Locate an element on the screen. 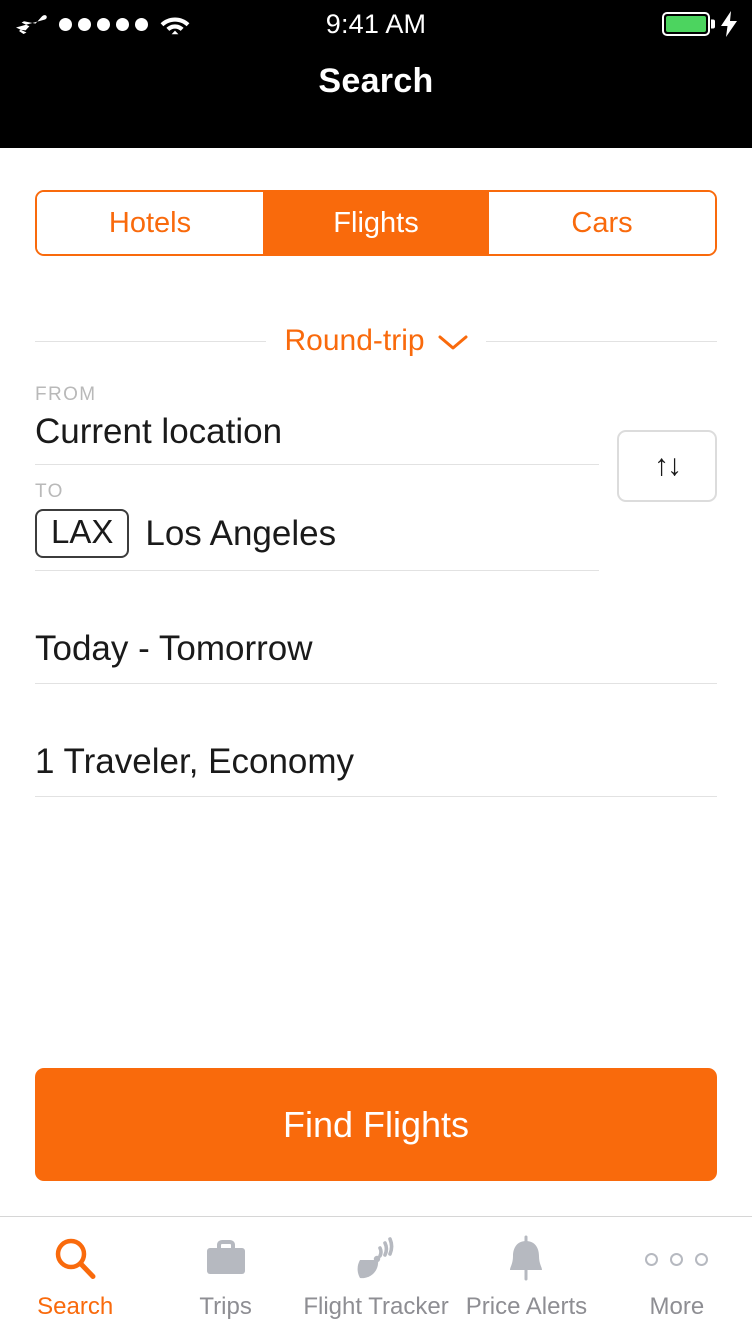 Image resolution: width=752 pixels, height=1334 pixels. travelers-value: 1 Traveler, Economy is located at coordinates (376, 769).